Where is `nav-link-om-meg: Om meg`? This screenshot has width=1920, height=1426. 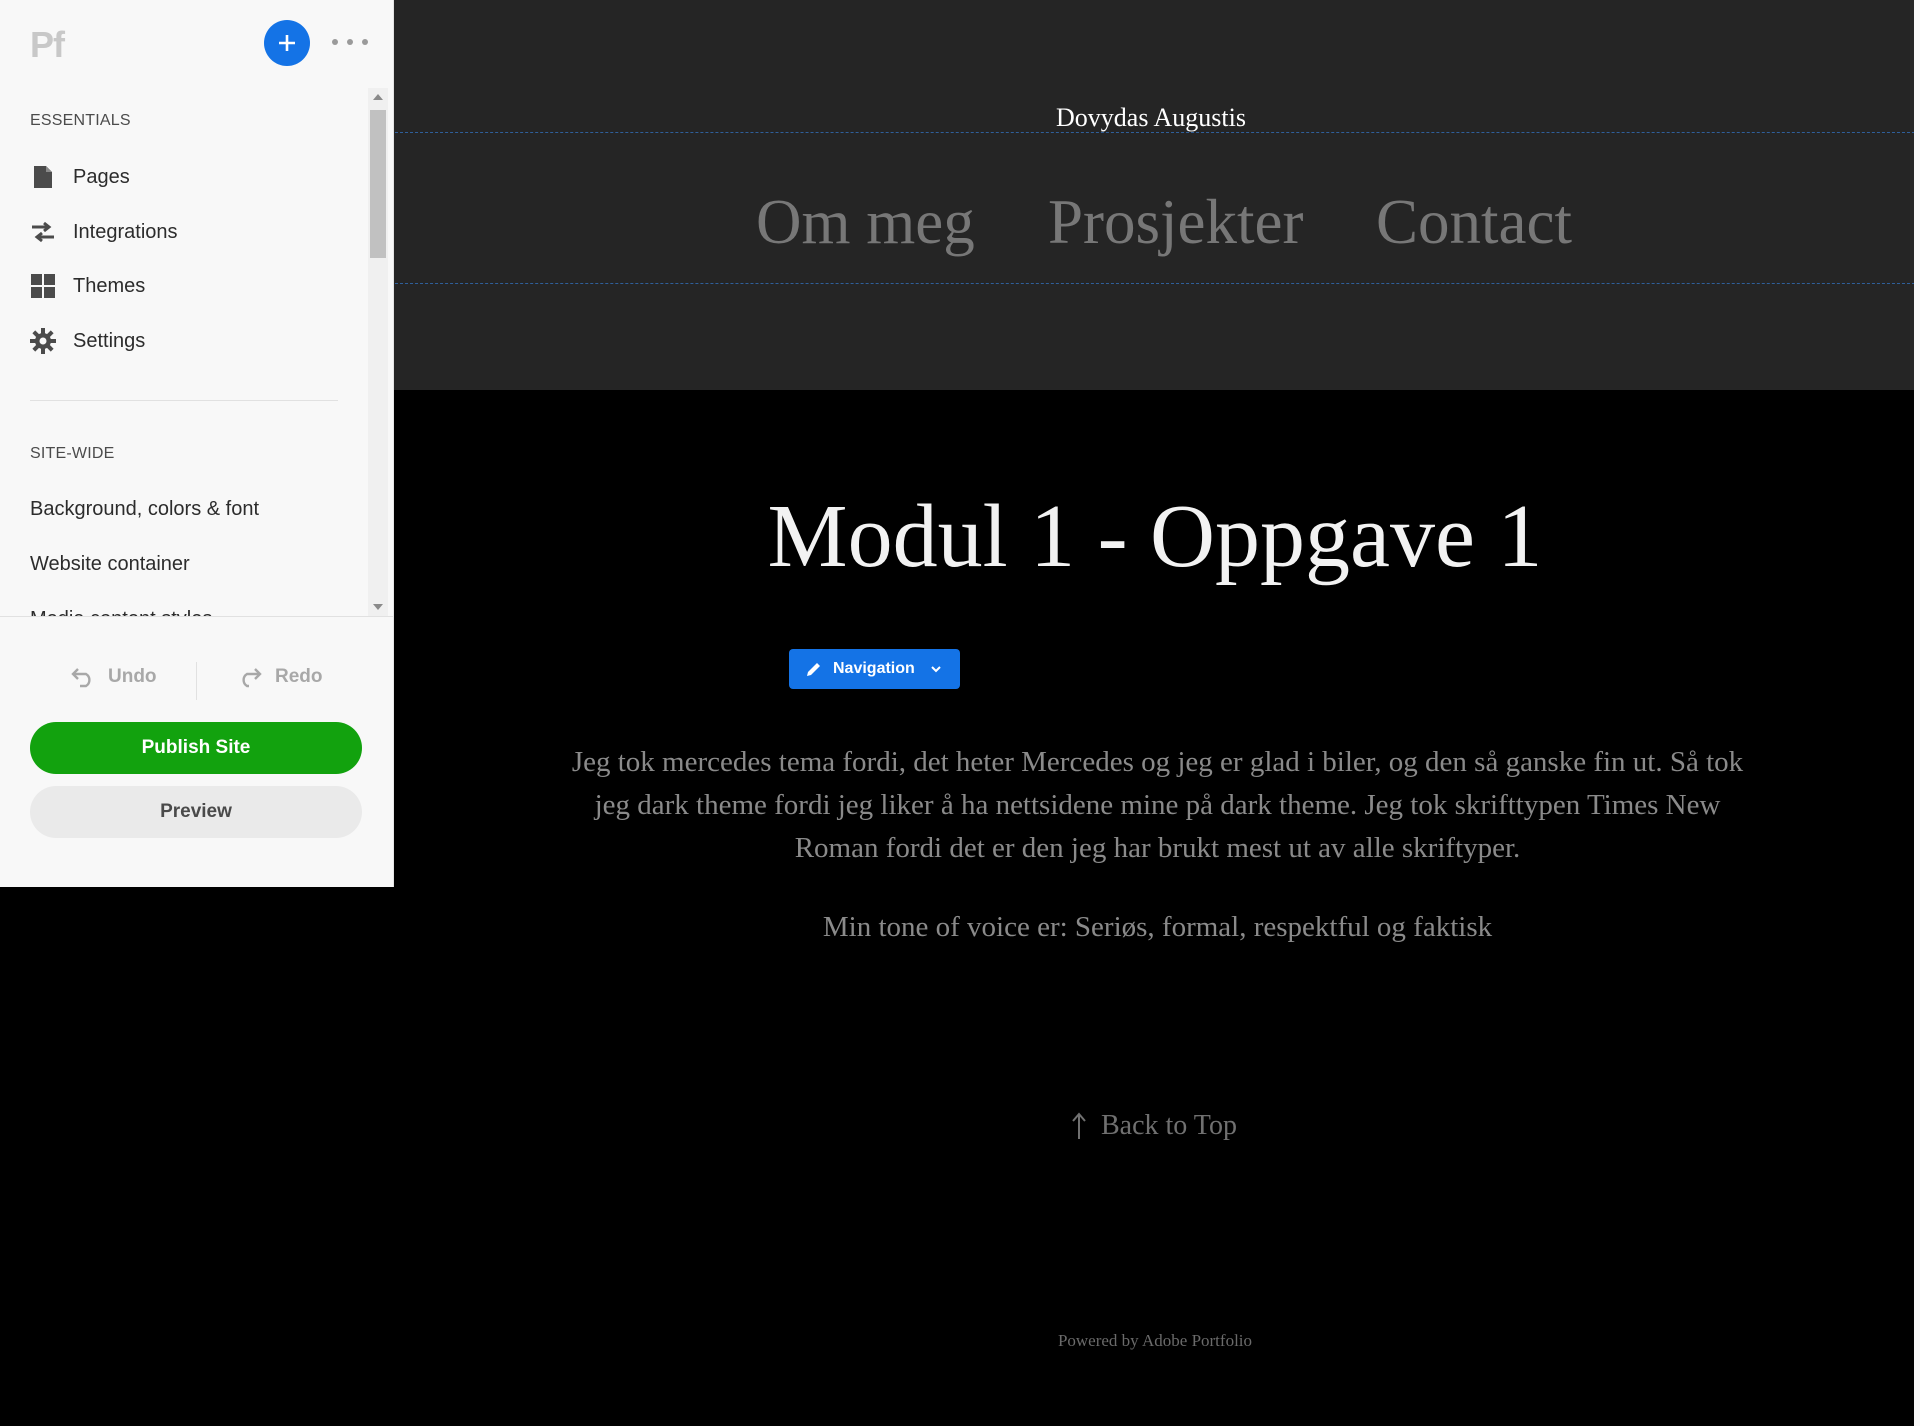
nav-link-om-meg: Om meg is located at coordinates (865, 222).